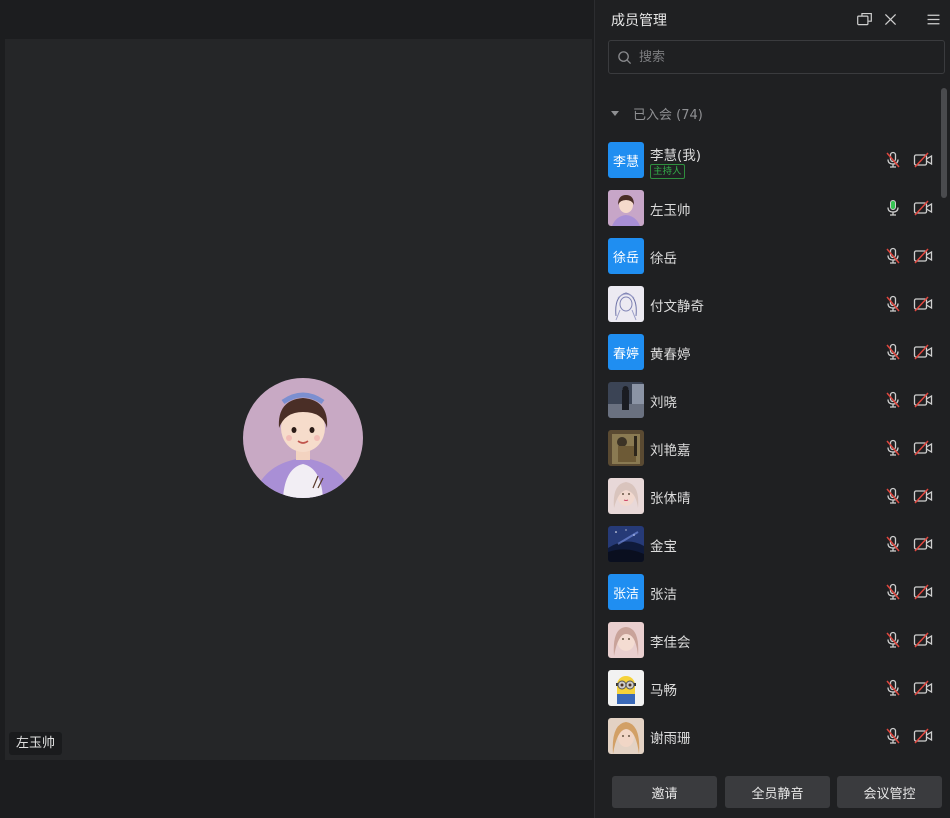 Image resolution: width=950 pixels, height=818 pixels. I want to click on member-row: 徐岳 徐岳, so click(767, 256).